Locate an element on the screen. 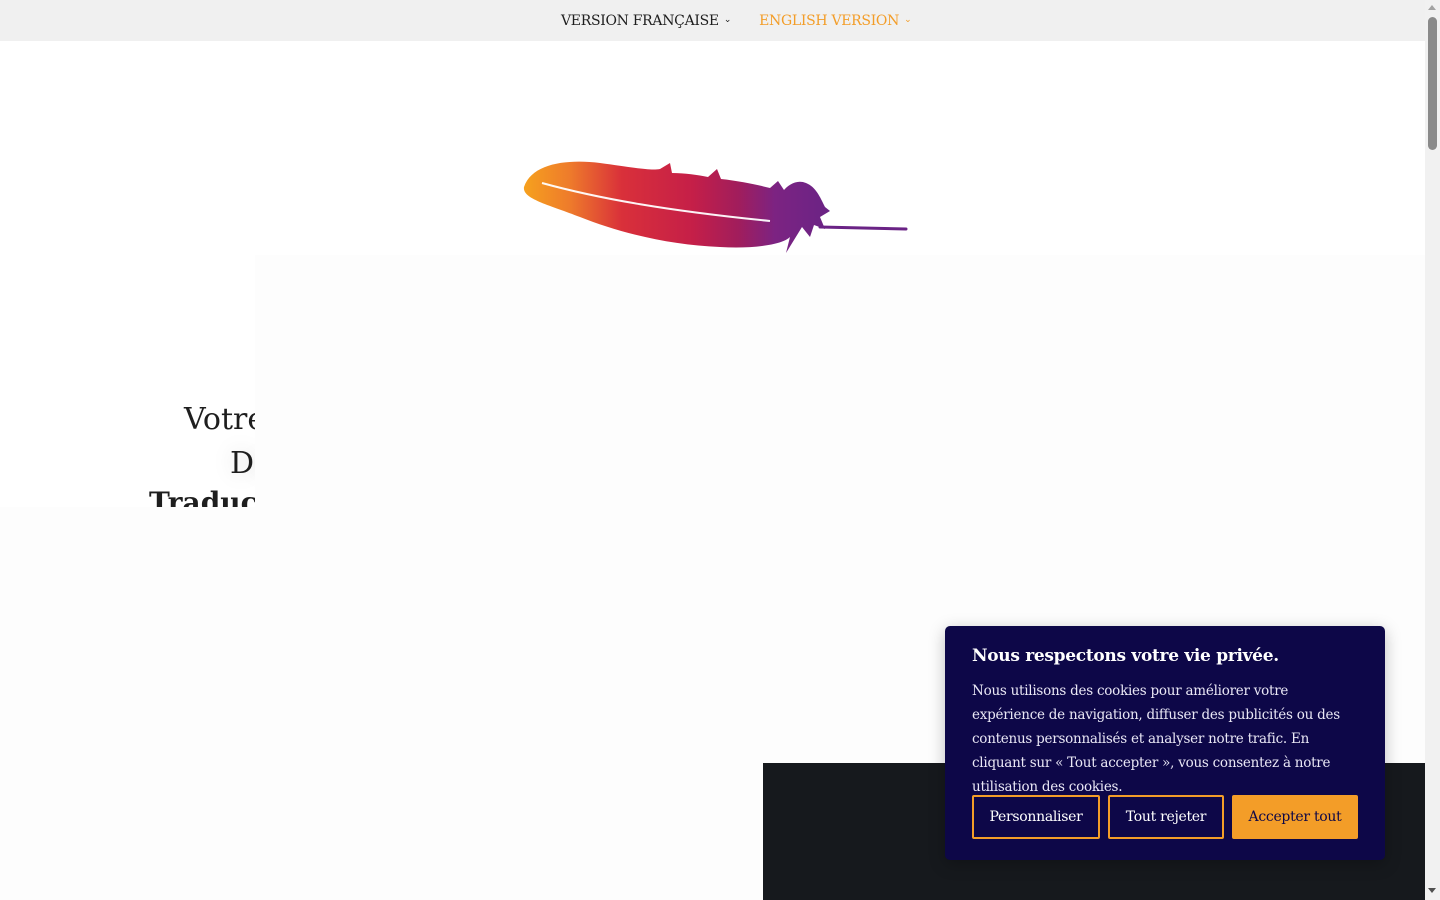 The image size is (1440, 900). customize-button: Personnaliser is located at coordinates (1036, 817).